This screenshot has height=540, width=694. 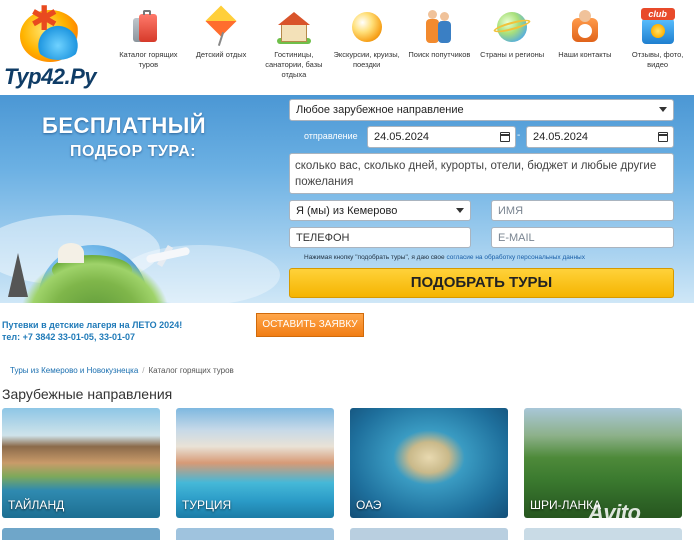 What do you see at coordinates (512, 49) in the screenshot?
I see `nav-item-countries: Страны и регионы` at bounding box center [512, 49].